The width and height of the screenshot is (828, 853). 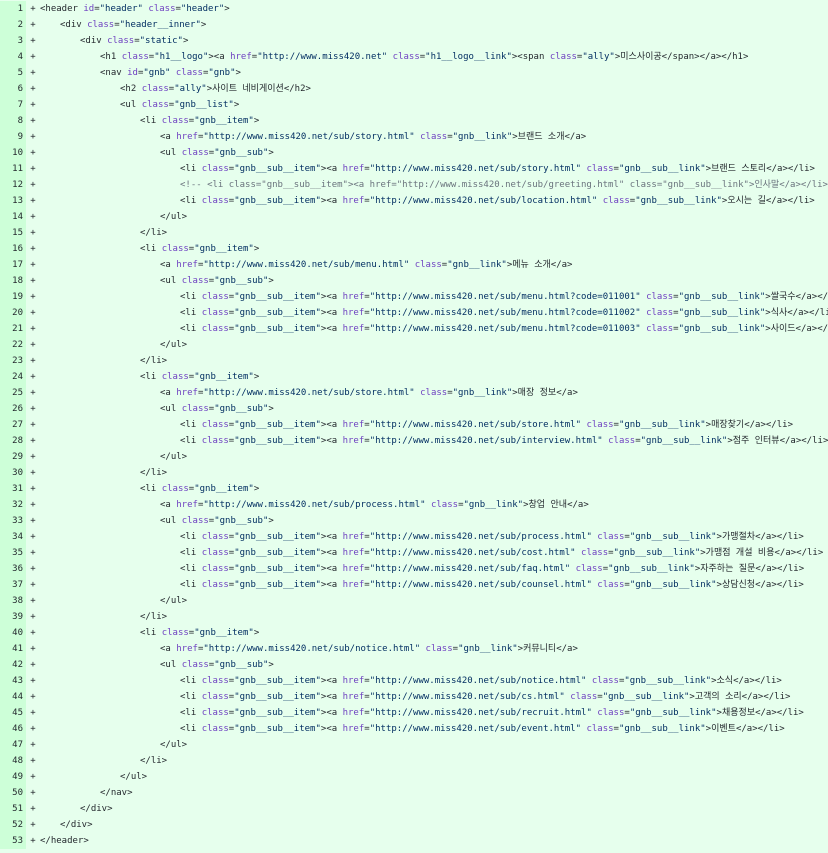 I want to click on diff-line: 22 + </ul>, so click(x=414, y=345).